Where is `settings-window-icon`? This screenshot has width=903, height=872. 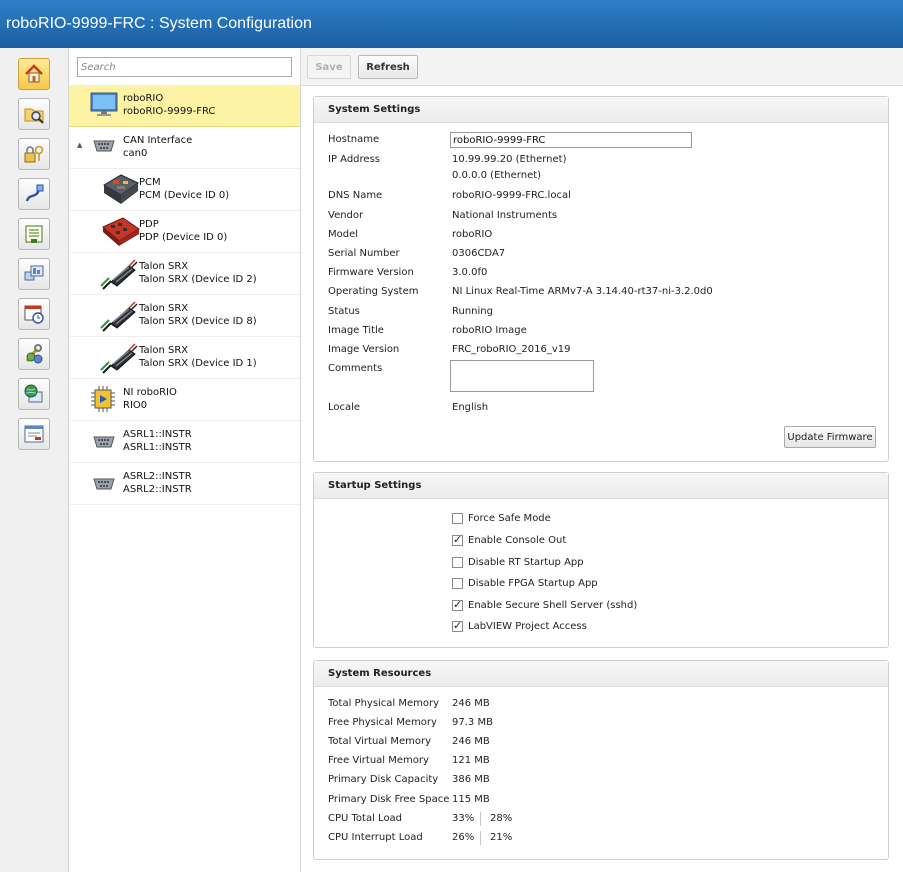
settings-window-icon is located at coordinates (34, 434).